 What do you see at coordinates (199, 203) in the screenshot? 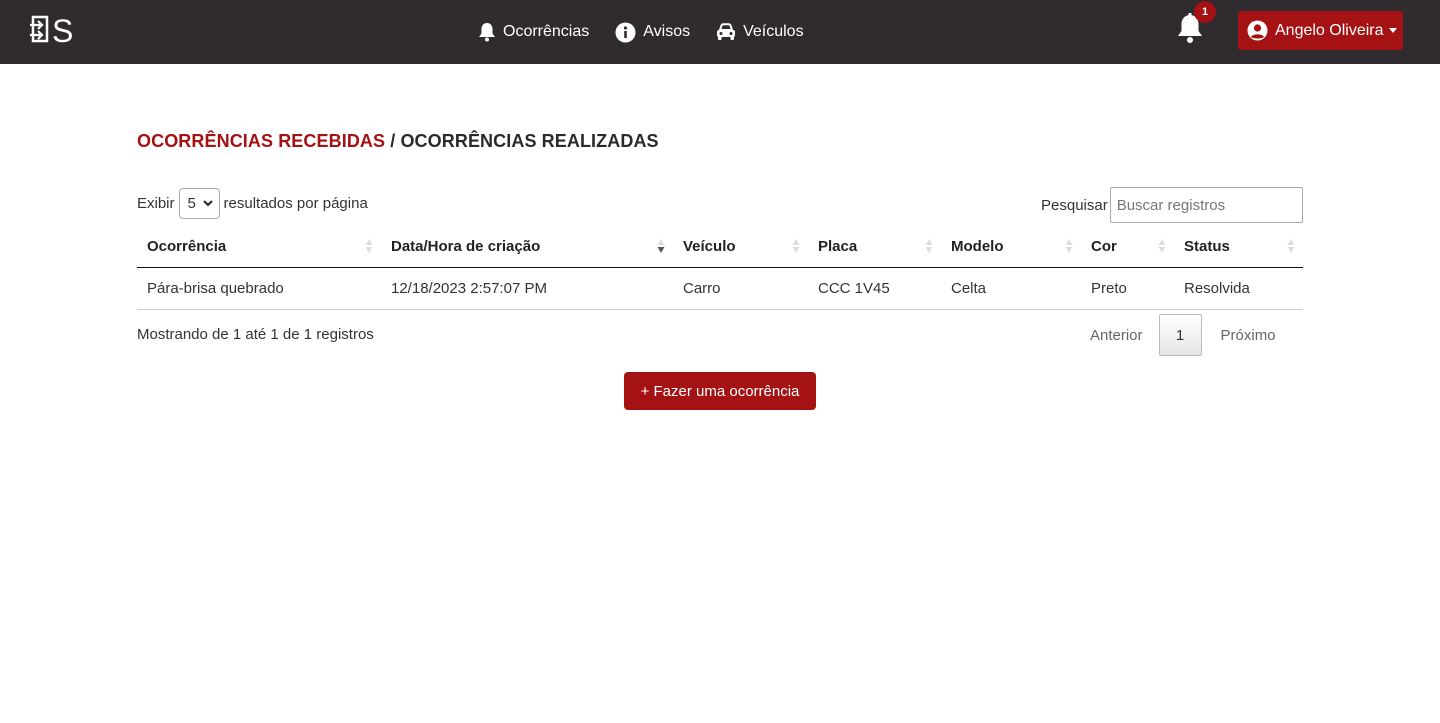
I see `page-size-select: 5` at bounding box center [199, 203].